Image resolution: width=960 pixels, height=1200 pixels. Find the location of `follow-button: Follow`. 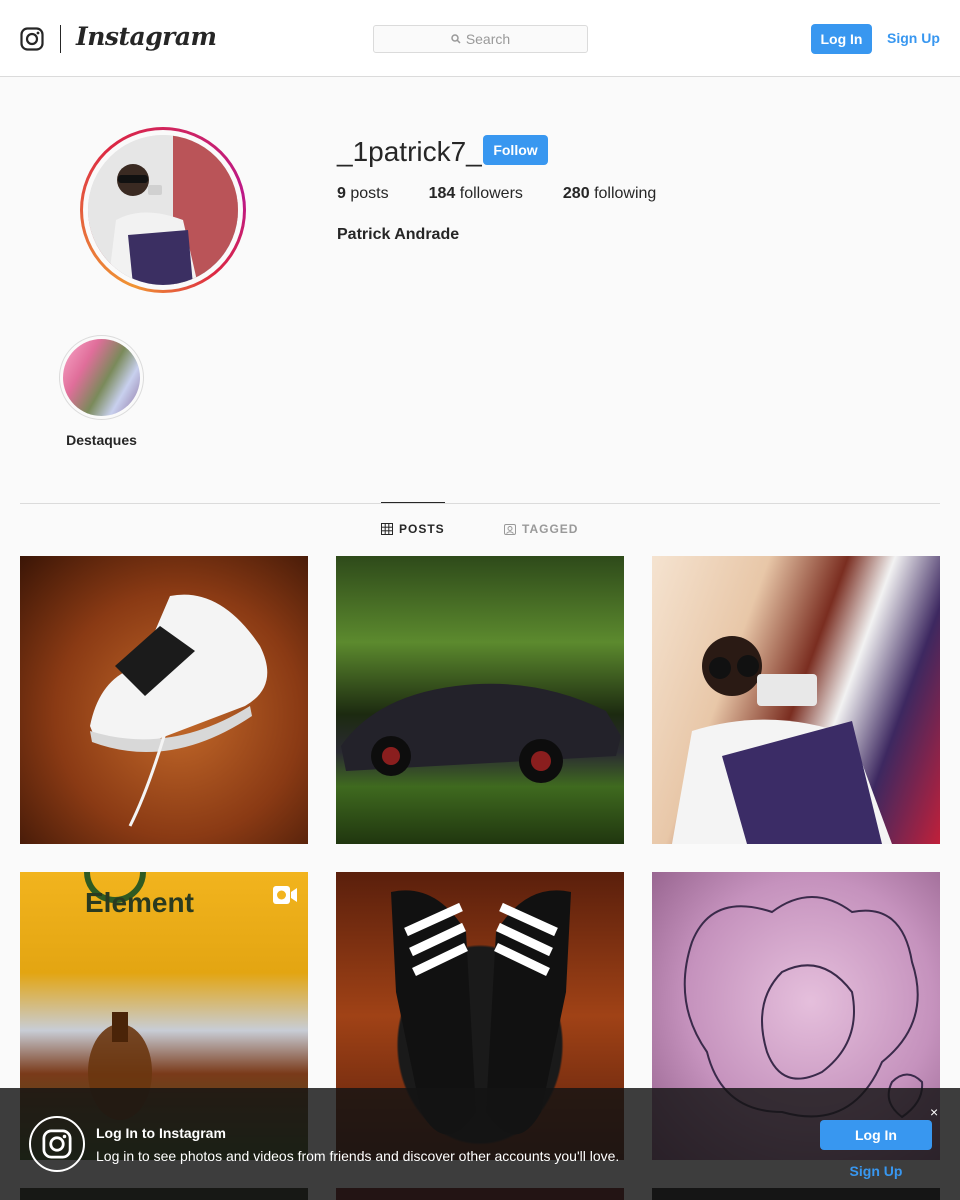

follow-button: Follow is located at coordinates (515, 150).